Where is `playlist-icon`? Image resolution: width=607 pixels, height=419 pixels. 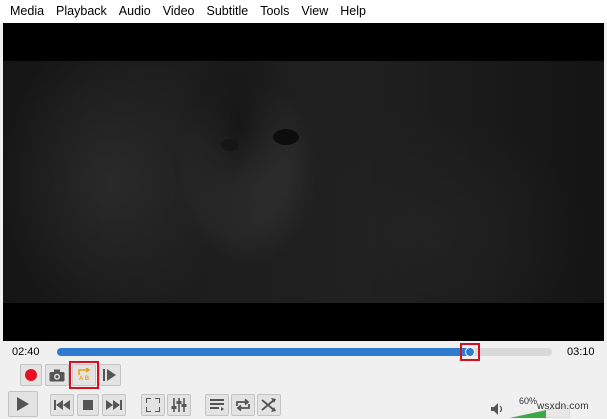
playlist-icon is located at coordinates (217, 405).